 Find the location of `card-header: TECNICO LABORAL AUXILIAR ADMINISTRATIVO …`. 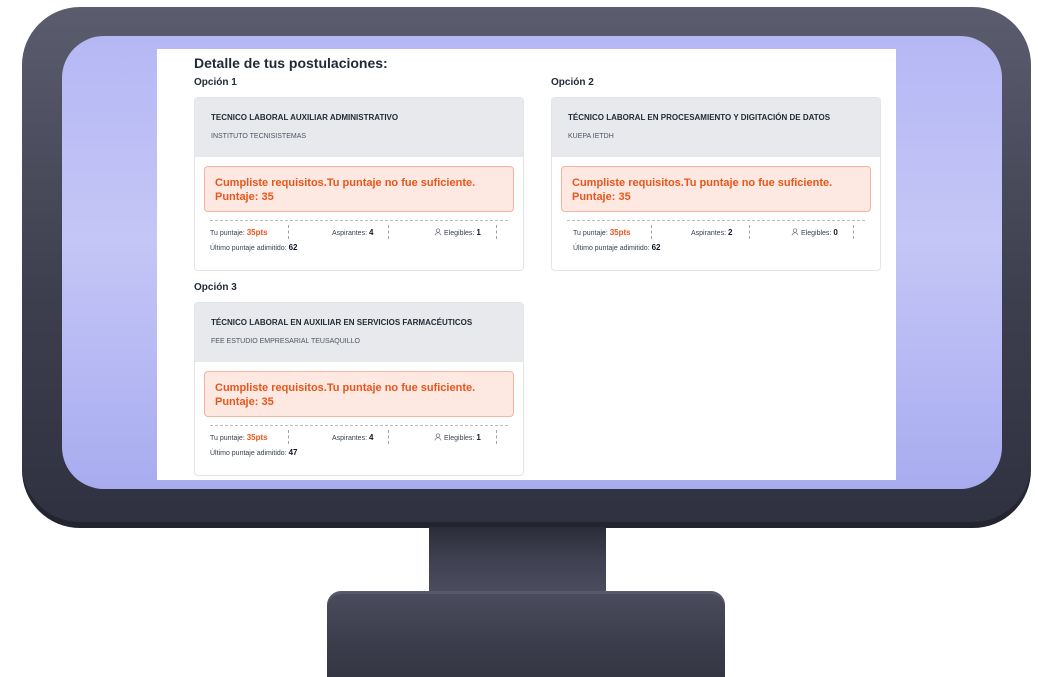

card-header: TECNICO LABORAL AUXILIAR ADMINISTRATIVO … is located at coordinates (359, 127).